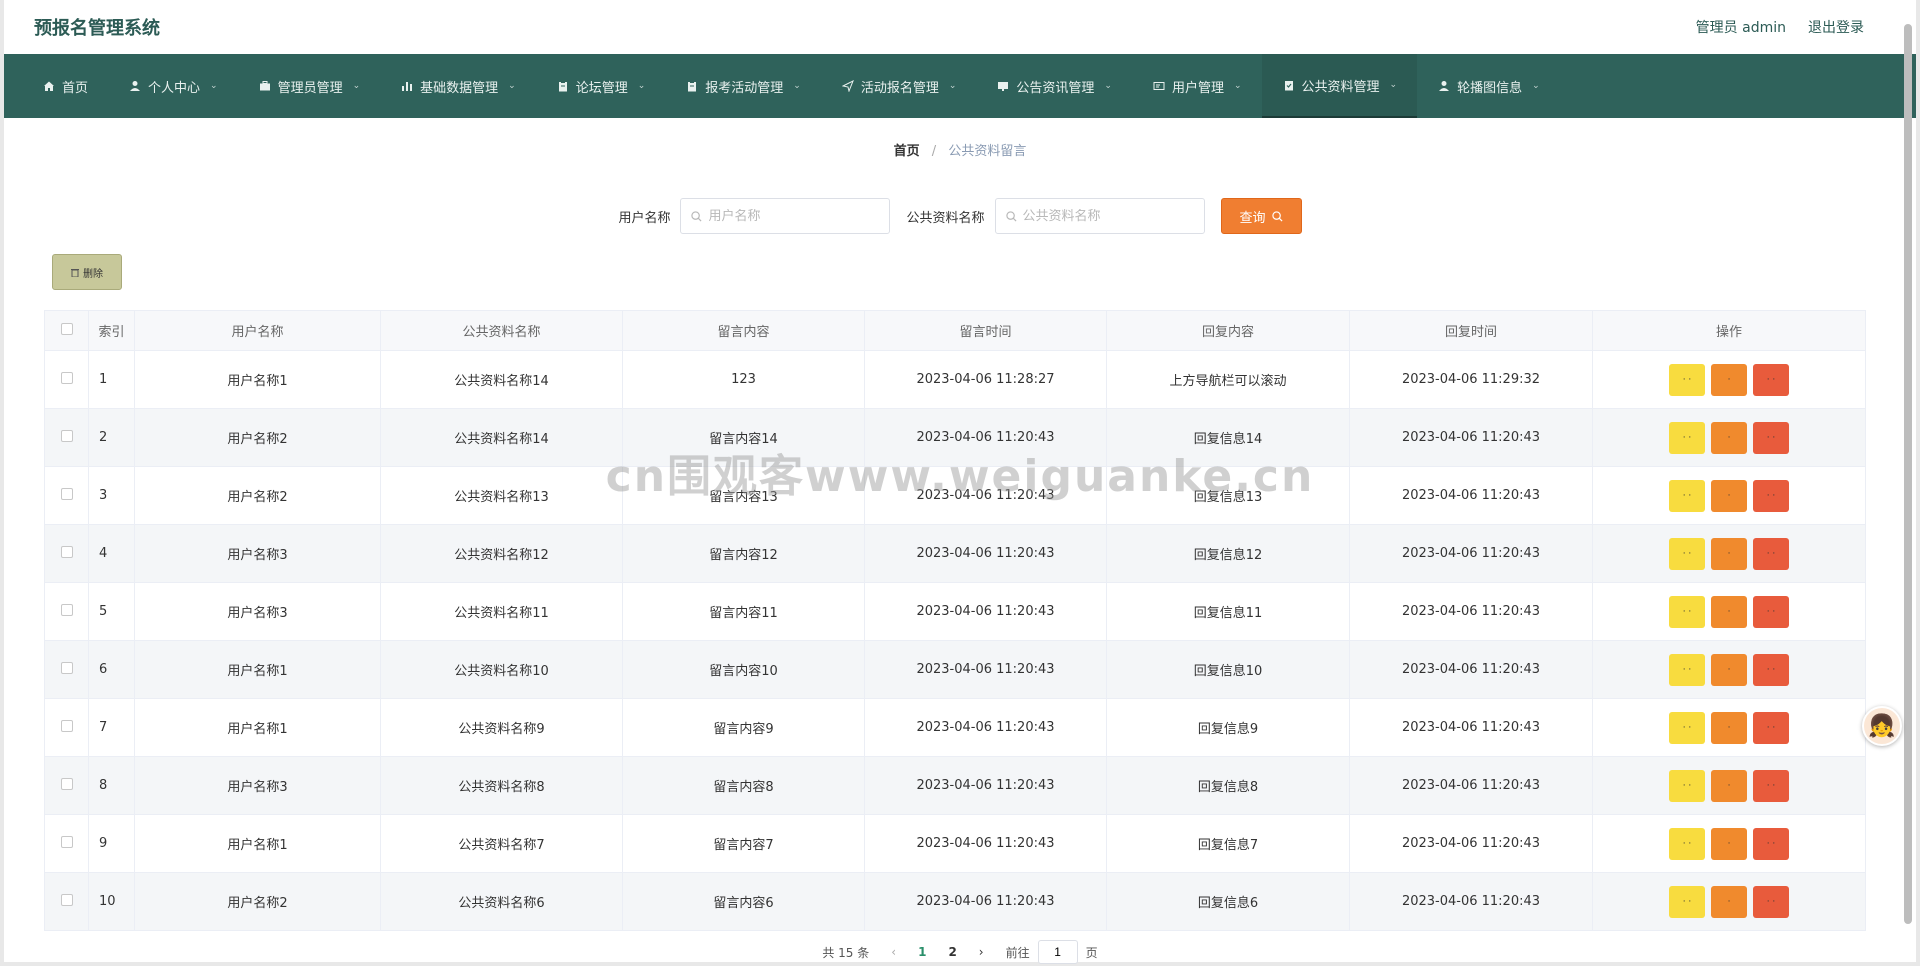 Image resolution: width=1920 pixels, height=966 pixels. I want to click on nav-item-4: 论坛管理 ⌄, so click(601, 86).